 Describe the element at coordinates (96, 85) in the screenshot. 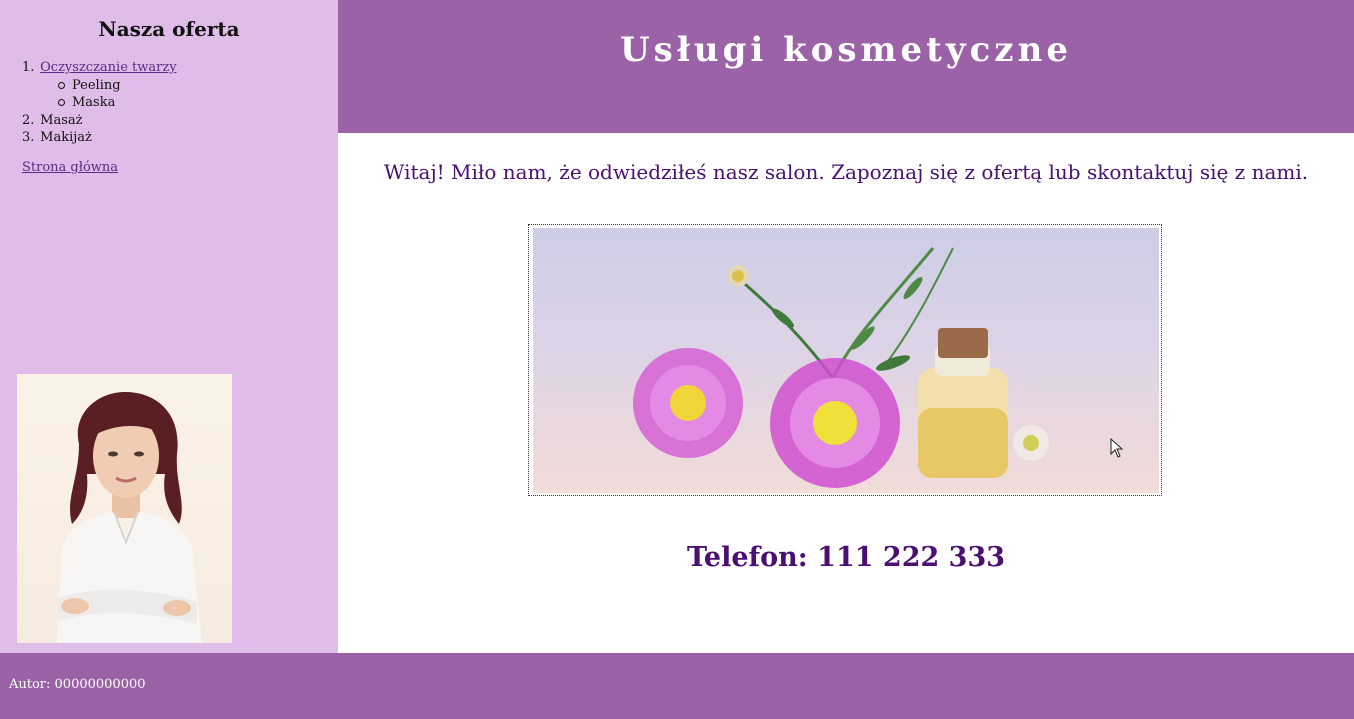

I see `offer-subitem-label: Peeling` at that location.